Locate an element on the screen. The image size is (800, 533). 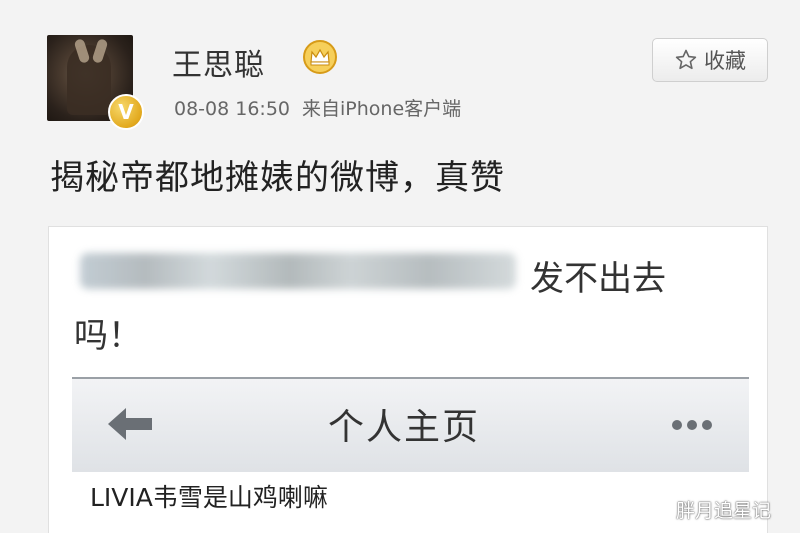
post-time: 08-08 16:50 is located at coordinates (232, 109).